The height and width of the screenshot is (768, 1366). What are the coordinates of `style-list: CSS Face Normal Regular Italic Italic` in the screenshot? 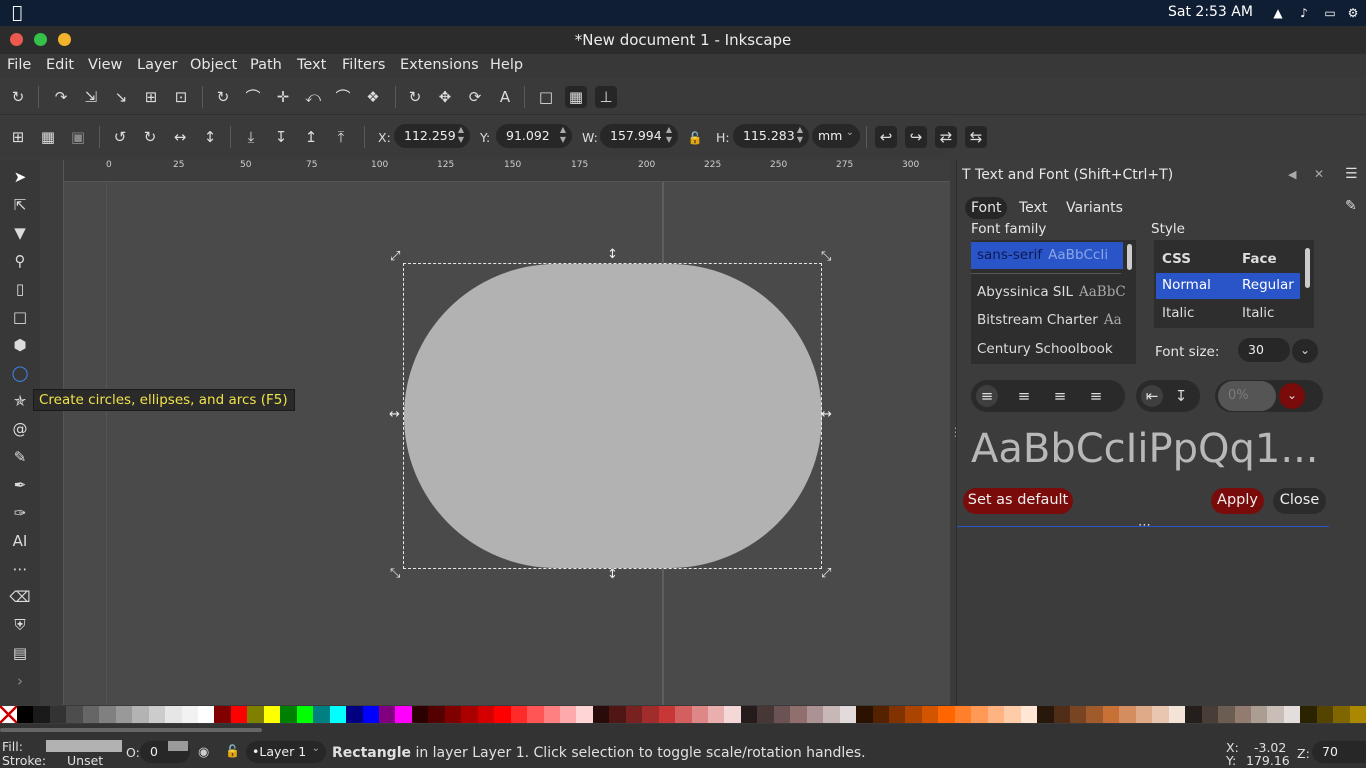 It's located at (1234, 284).